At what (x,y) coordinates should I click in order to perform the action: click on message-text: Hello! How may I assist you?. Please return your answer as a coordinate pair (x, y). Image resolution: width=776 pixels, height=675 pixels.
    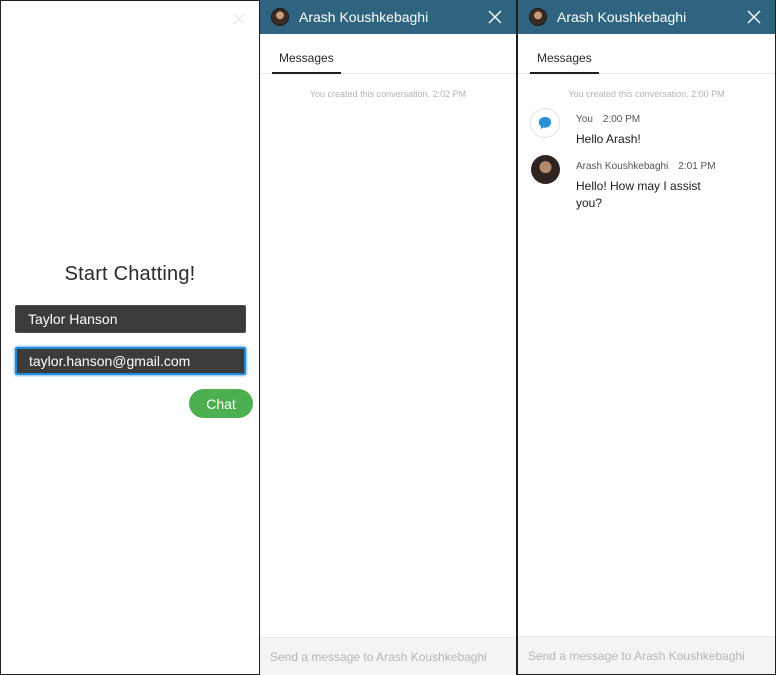
    Looking at the image, I should click on (638, 194).